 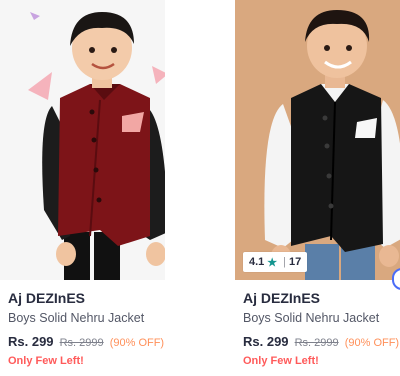 What do you see at coordinates (272, 262) in the screenshot?
I see `star-icon: ★` at bounding box center [272, 262].